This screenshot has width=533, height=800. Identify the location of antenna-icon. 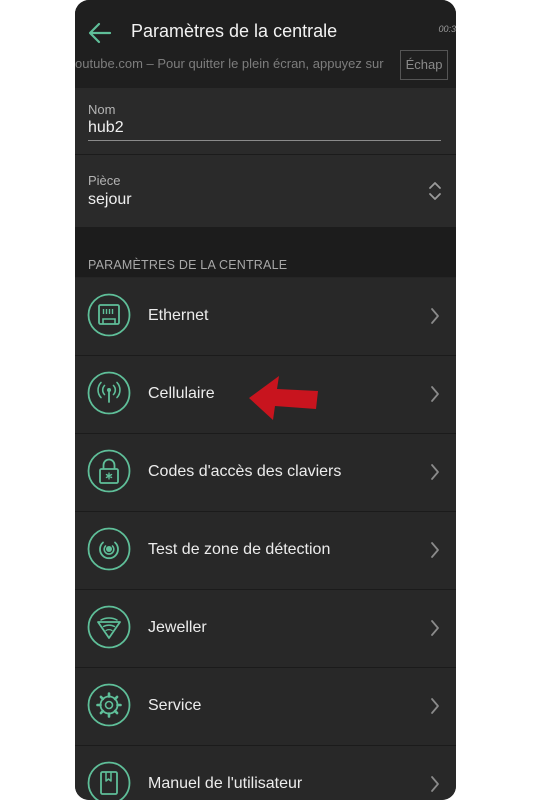
(109, 393).